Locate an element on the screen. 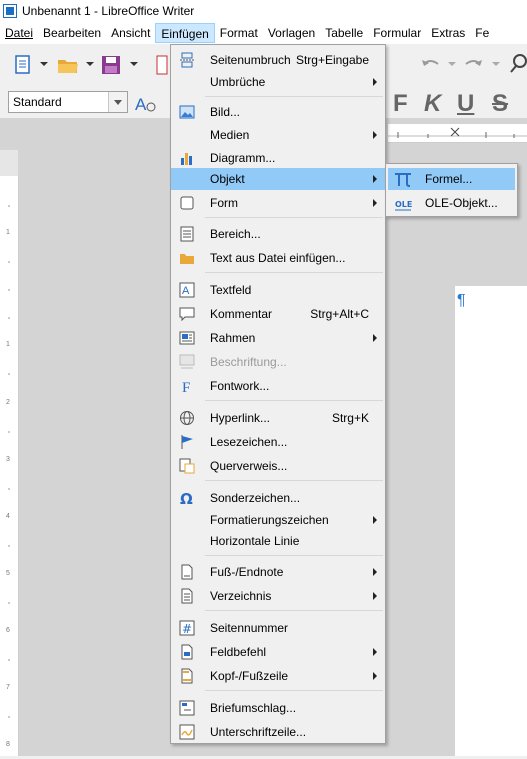 The height and width of the screenshot is (759, 527). menu-item-textfeld: A Textfeld is located at coordinates (278, 290).